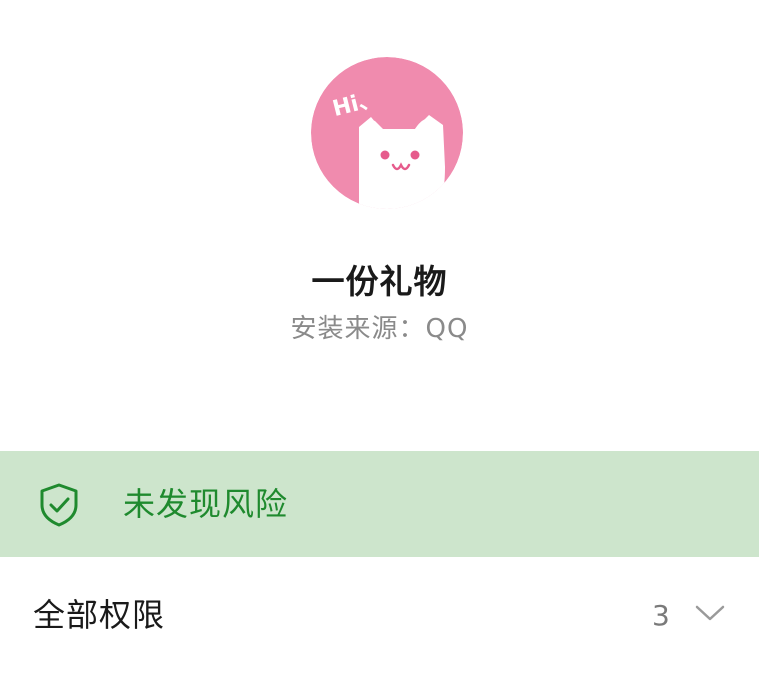  I want to click on app-icon: Hi、, so click(387, 133).